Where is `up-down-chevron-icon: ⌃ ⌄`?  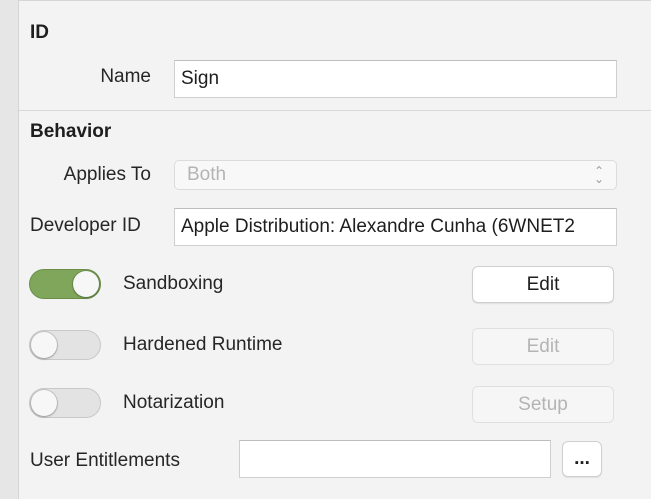 up-down-chevron-icon: ⌃ ⌄ is located at coordinates (598, 175).